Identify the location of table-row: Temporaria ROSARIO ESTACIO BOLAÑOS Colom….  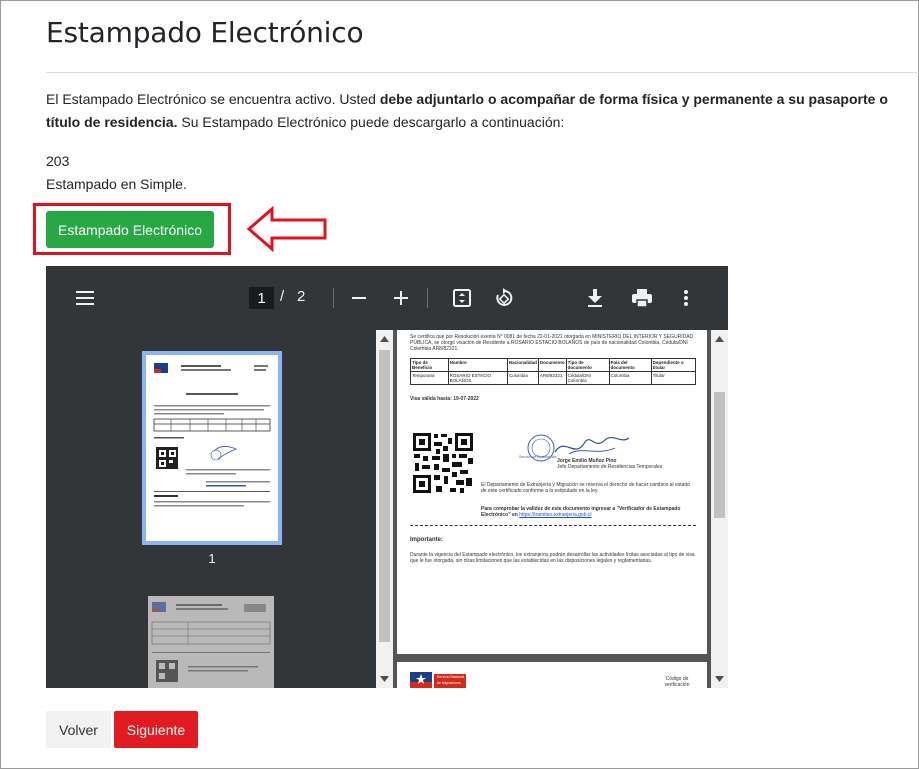
(553, 378).